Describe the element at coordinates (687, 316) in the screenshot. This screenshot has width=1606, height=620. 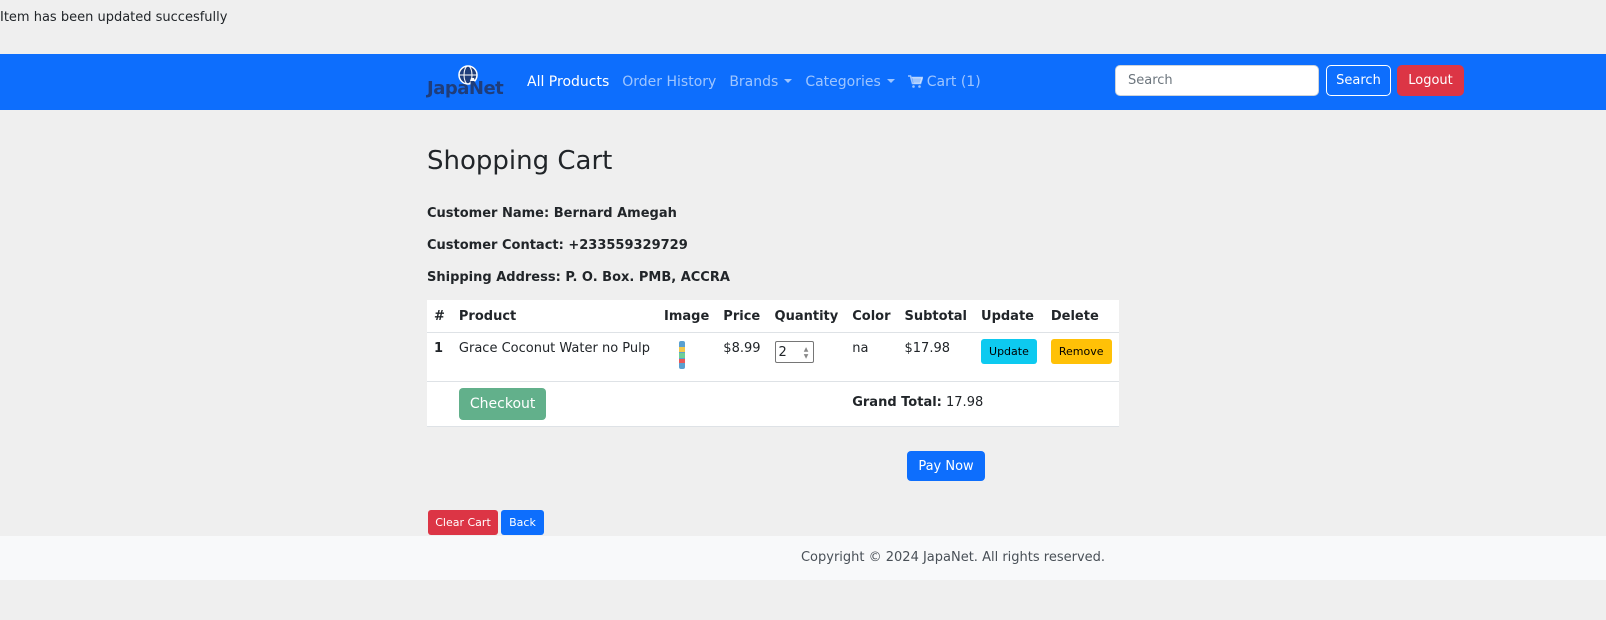
I see `header-image: Image` at that location.